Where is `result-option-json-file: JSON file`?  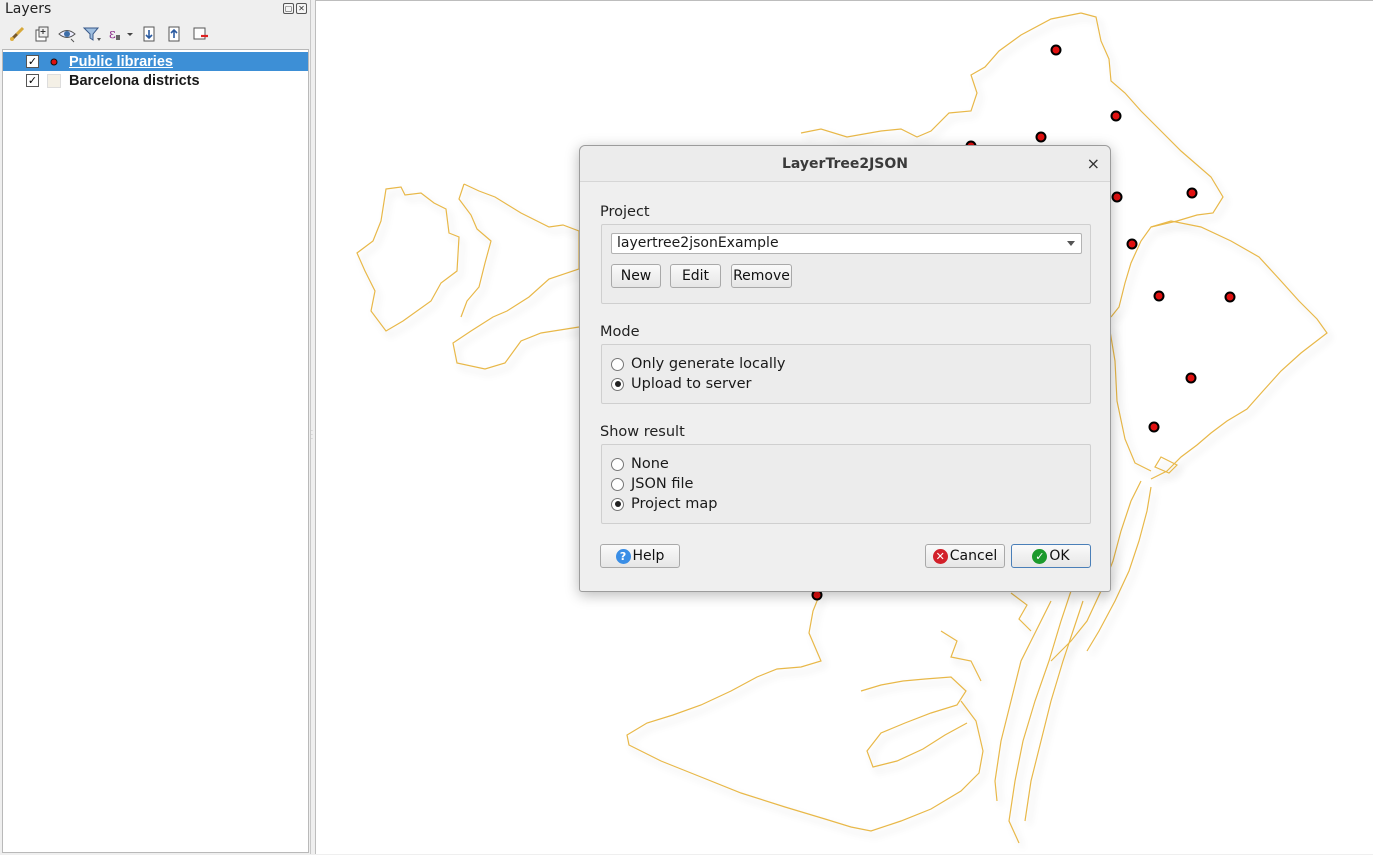 result-option-json-file: JSON file is located at coordinates (652, 484).